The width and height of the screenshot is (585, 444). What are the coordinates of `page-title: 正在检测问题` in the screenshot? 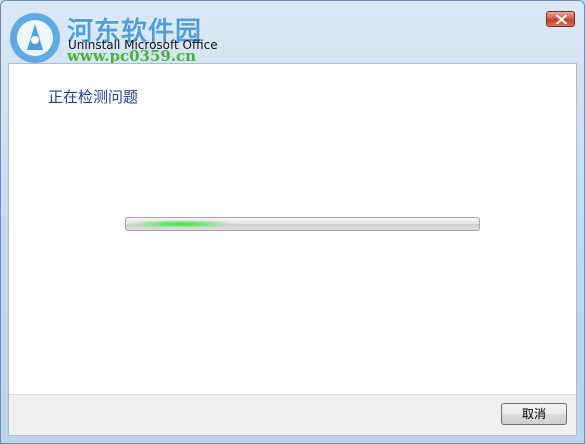 It's located at (93, 97).